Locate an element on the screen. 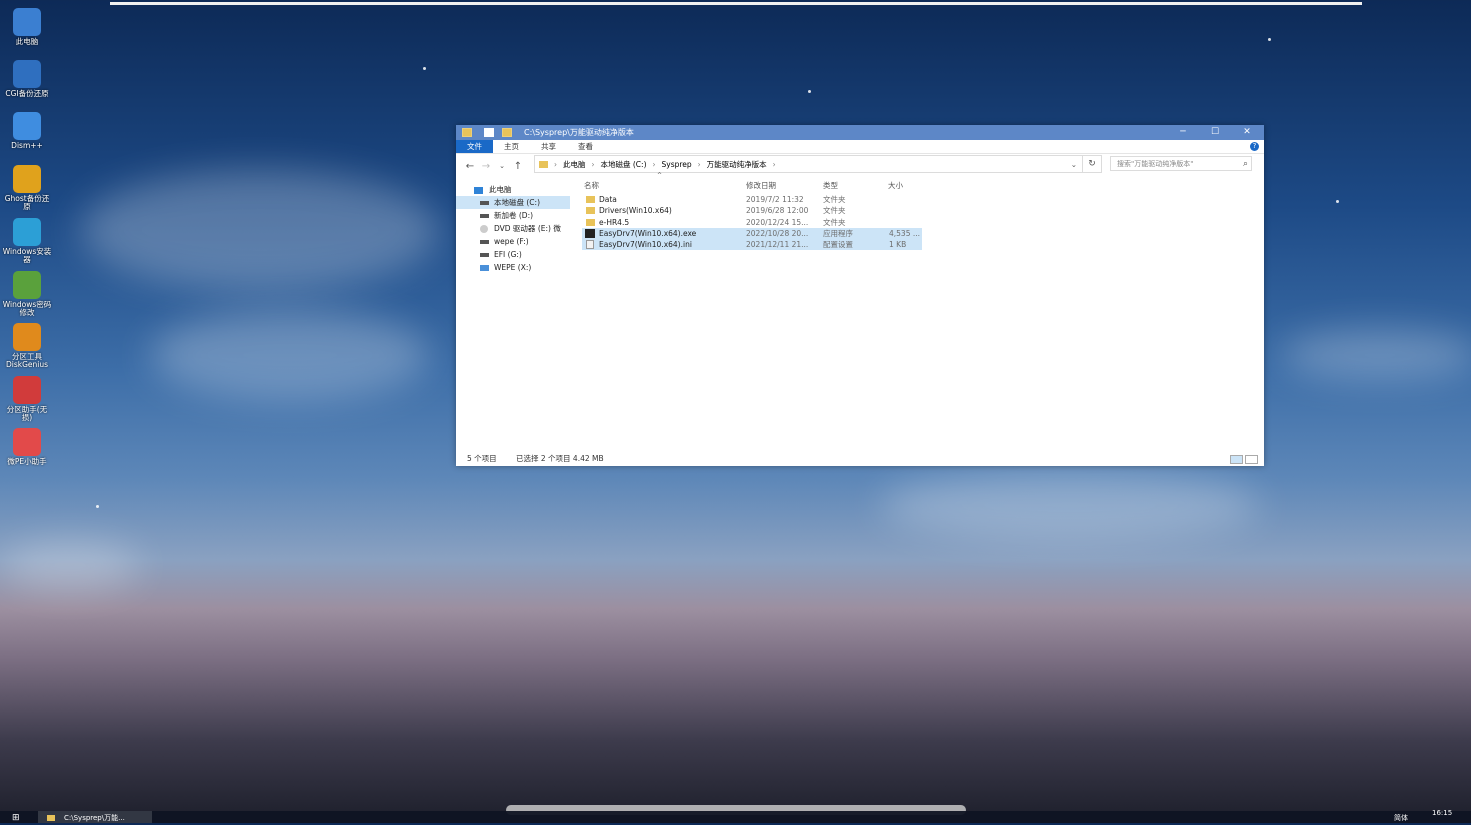 The image size is (1471, 825). desktop-icon: Dism++ is located at coordinates (27, 131).